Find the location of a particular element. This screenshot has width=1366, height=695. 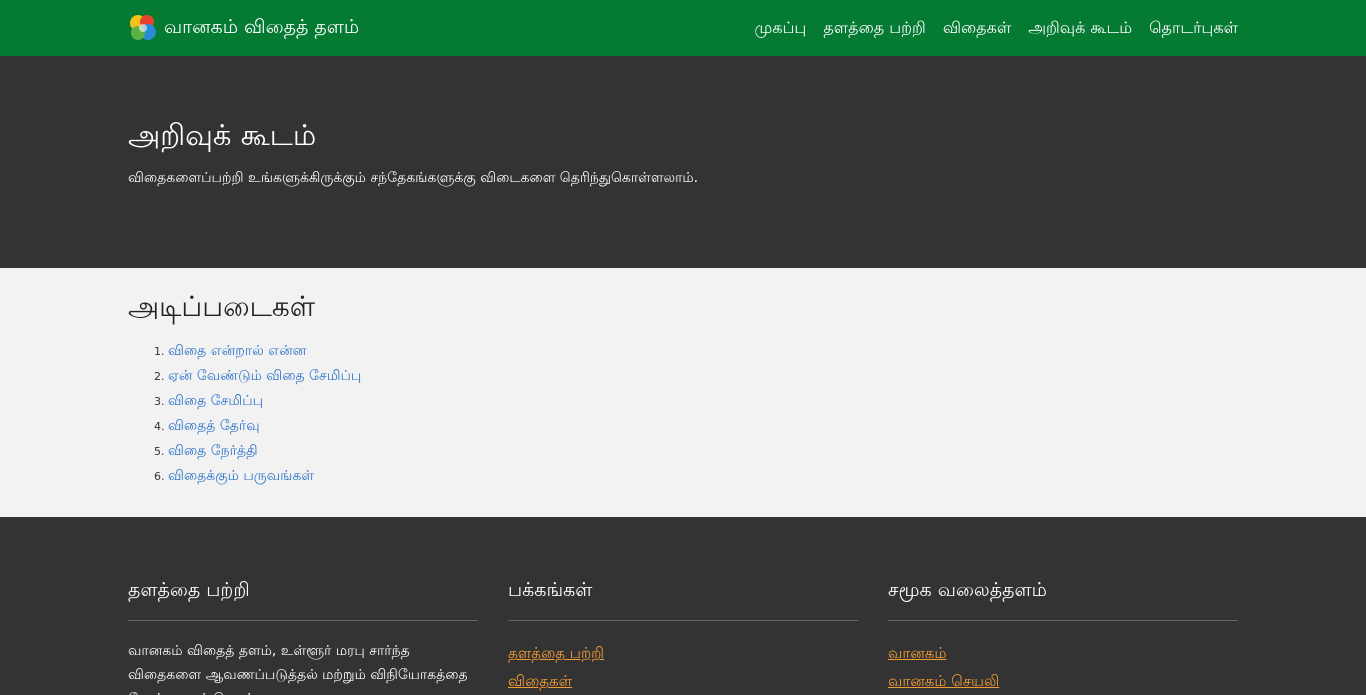

list-item: விதை சேமிப்பு is located at coordinates (703, 401).